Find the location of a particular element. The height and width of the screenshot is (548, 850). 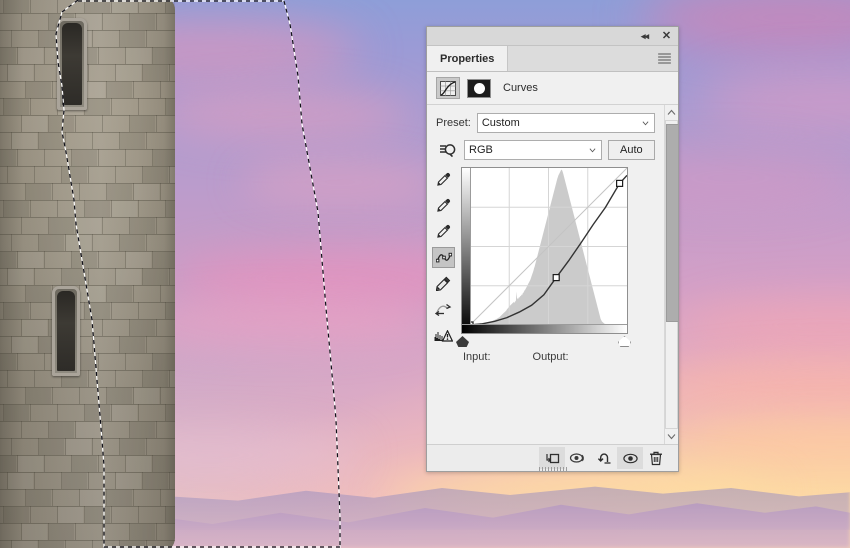

preset-row: Preset: Custom is located at coordinates (545, 123).